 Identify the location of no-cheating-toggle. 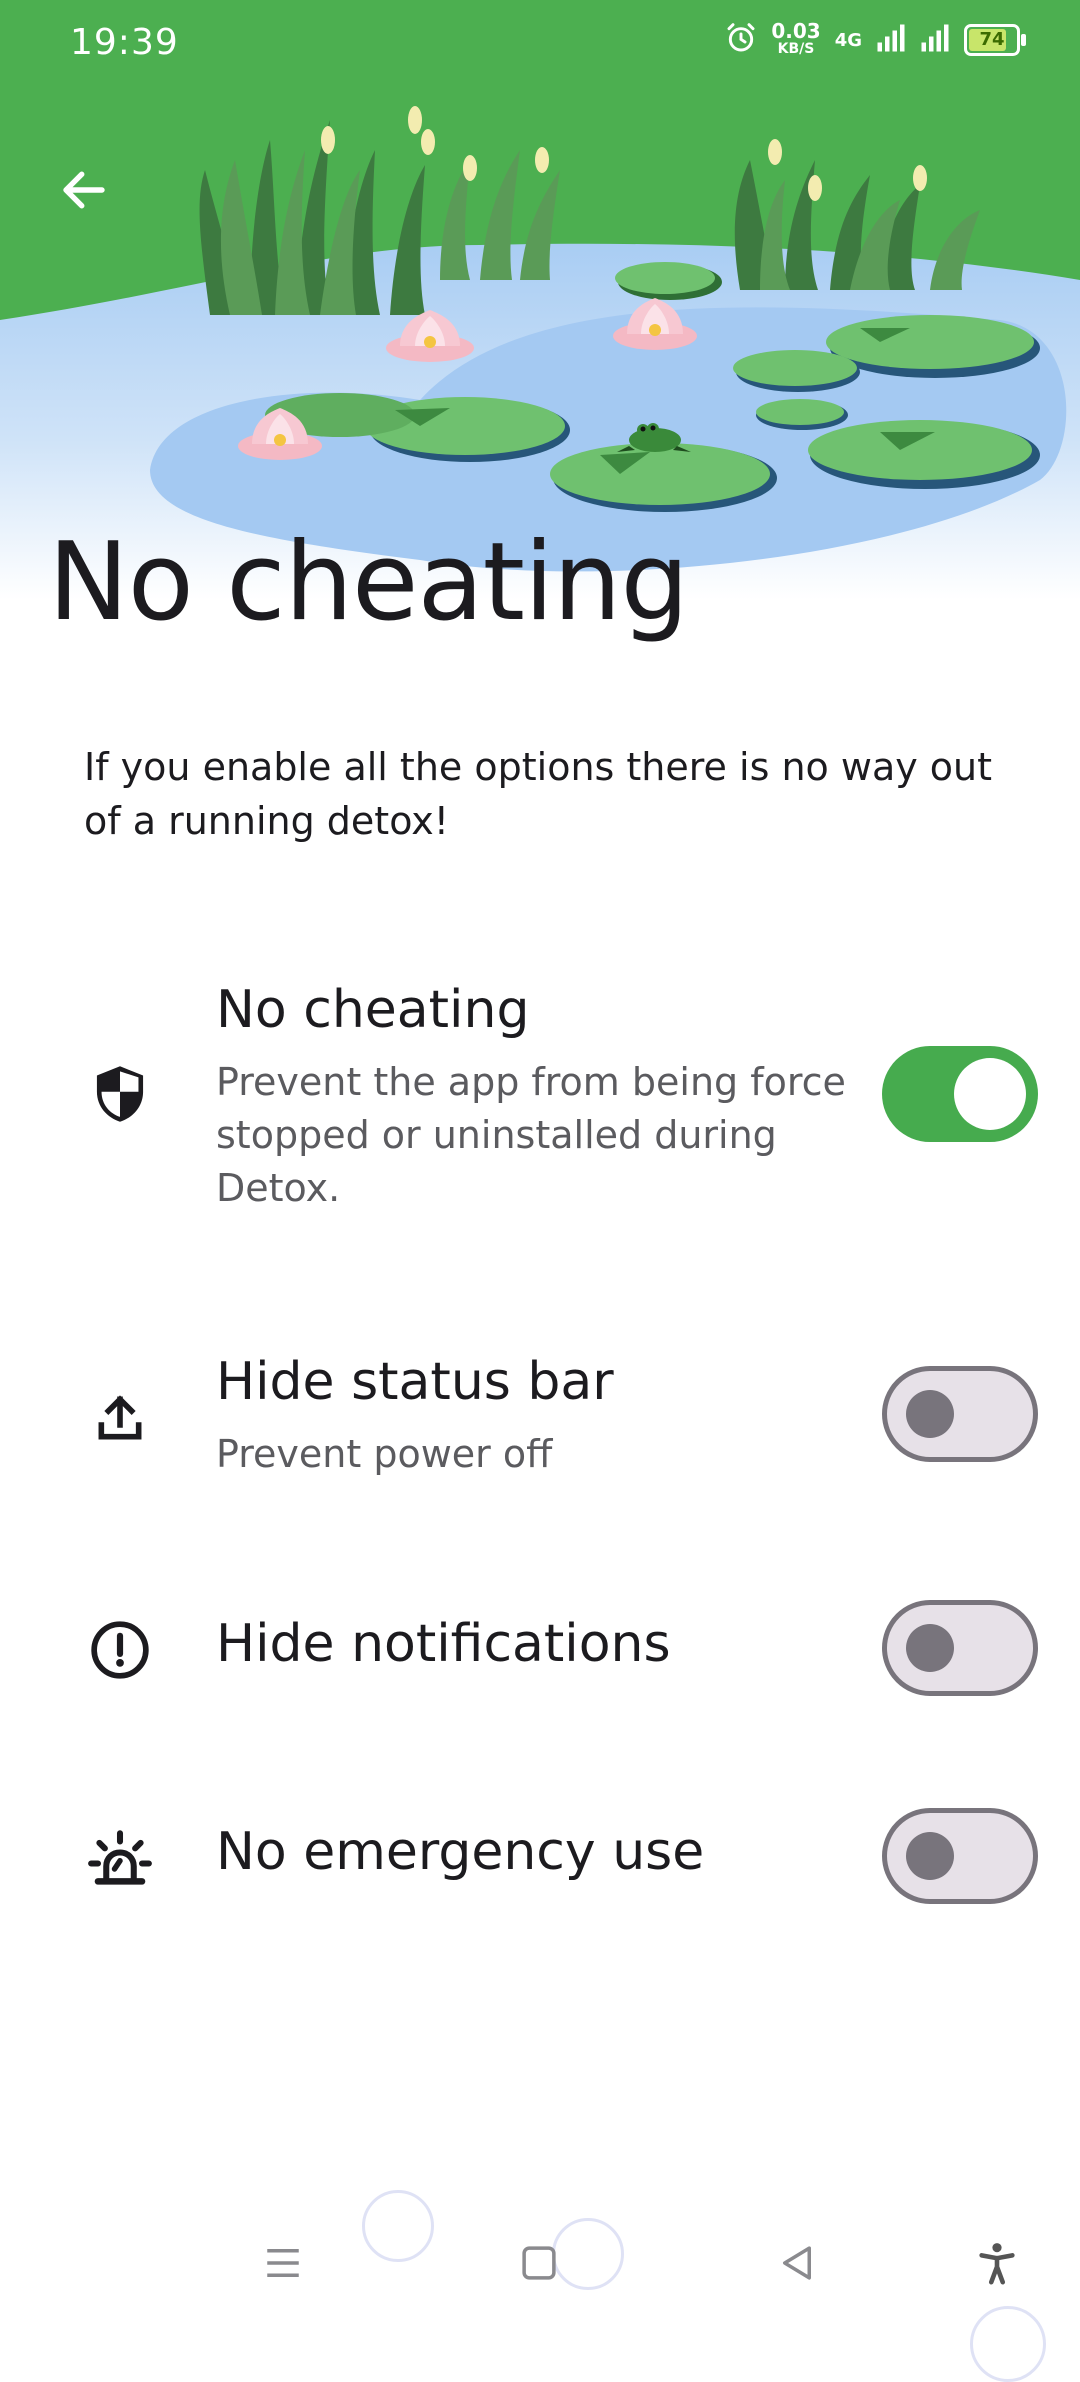
(960, 1094).